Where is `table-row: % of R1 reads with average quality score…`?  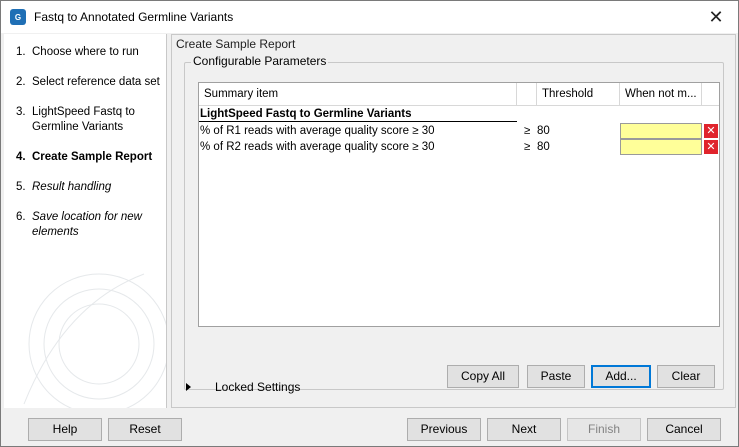 table-row: % of R1 reads with average quality score… is located at coordinates (459, 131).